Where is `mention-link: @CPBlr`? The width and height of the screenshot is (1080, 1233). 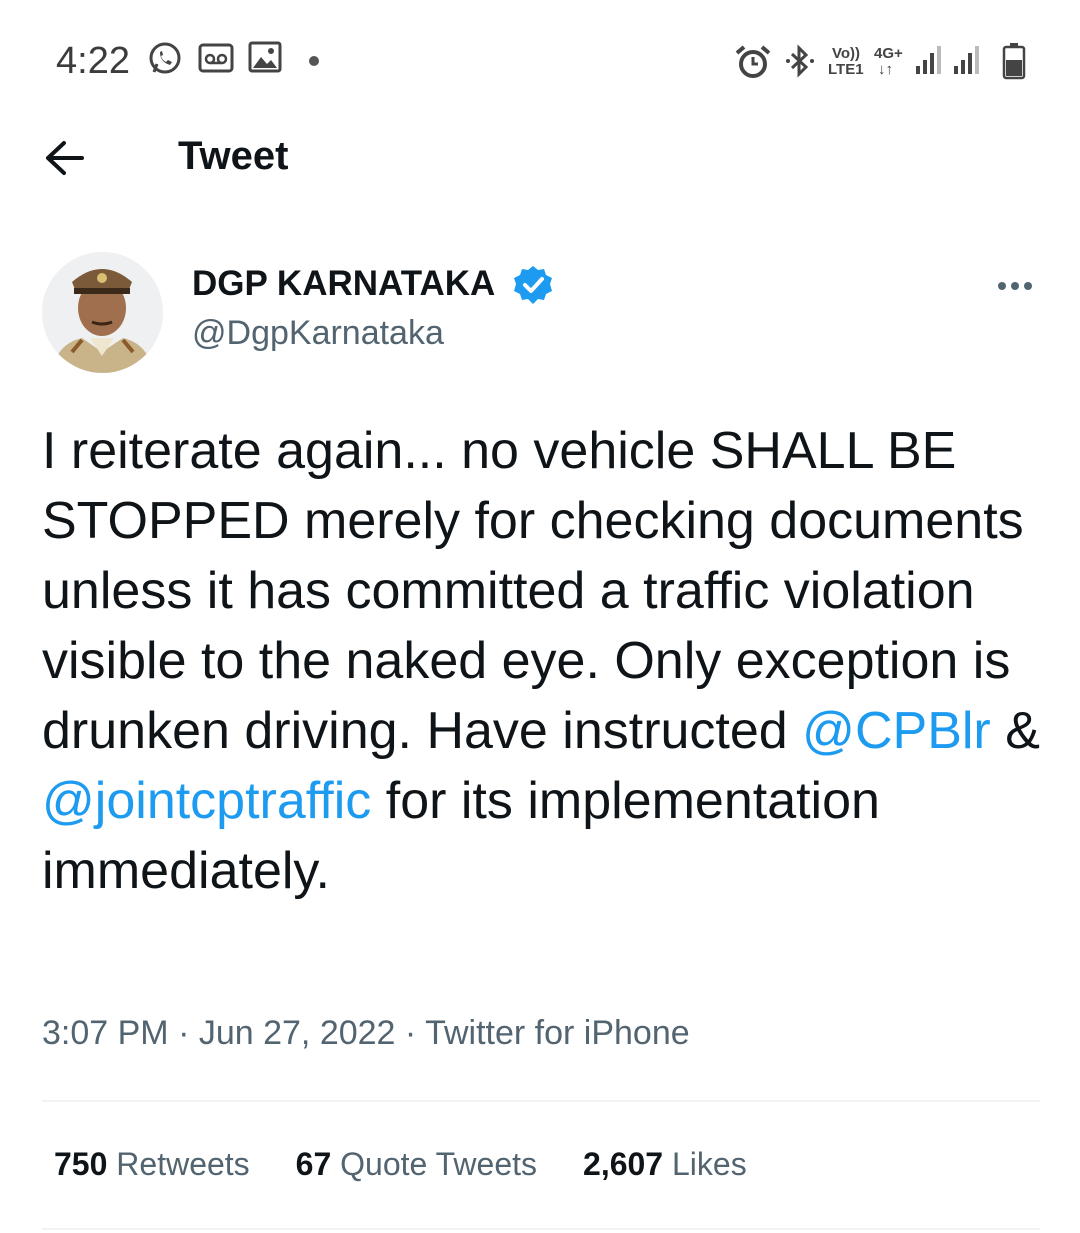 mention-link: @CPBlr is located at coordinates (896, 731).